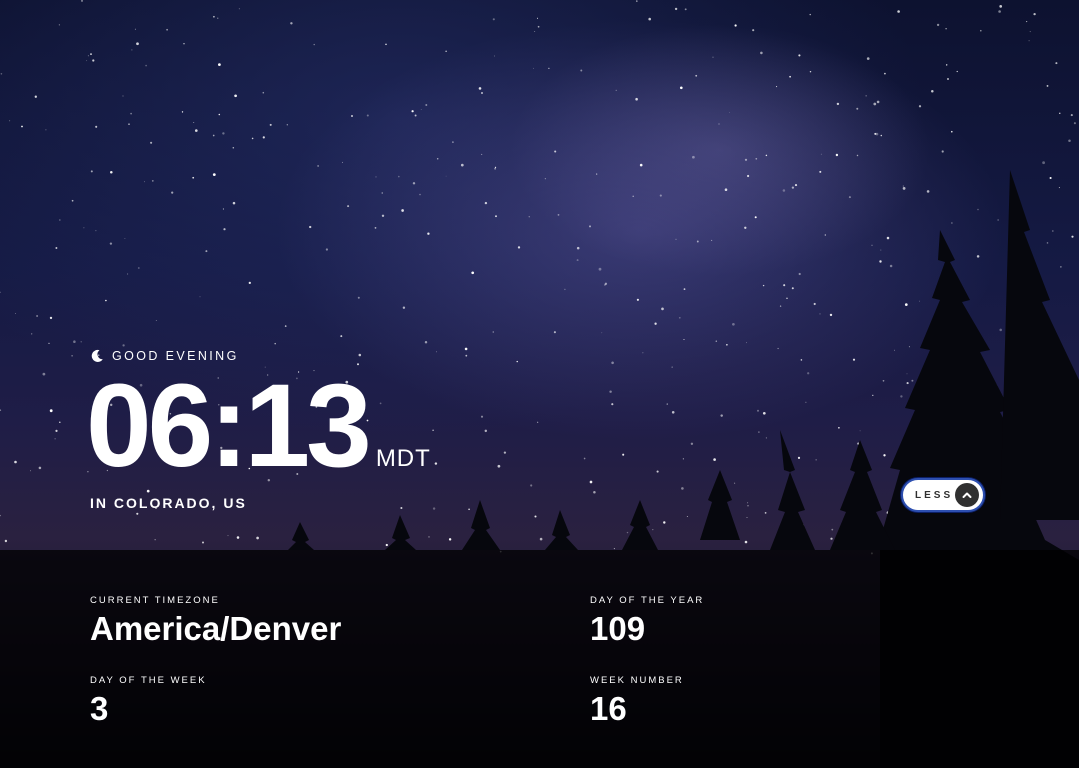  I want to click on day-of-week-value: 3, so click(99, 708).